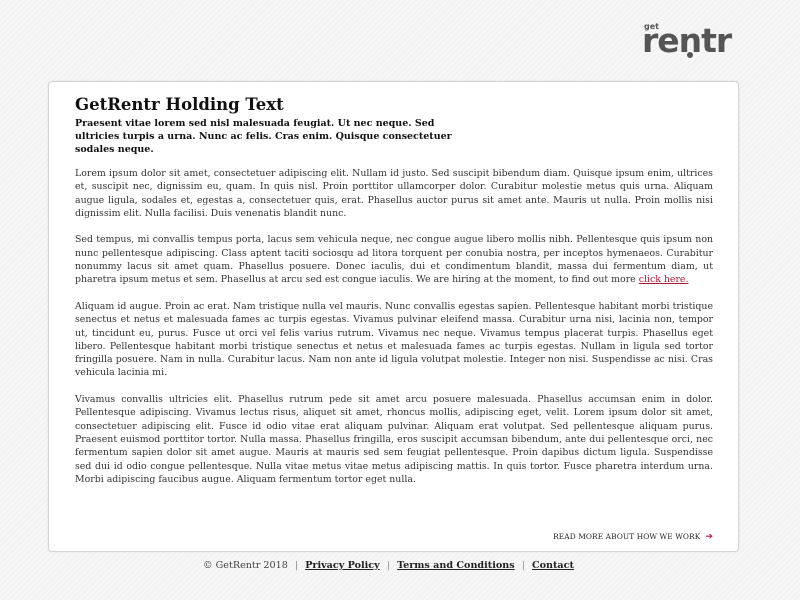  Describe the element at coordinates (690, 55) in the screenshot. I see `logo-dot-icon` at that location.